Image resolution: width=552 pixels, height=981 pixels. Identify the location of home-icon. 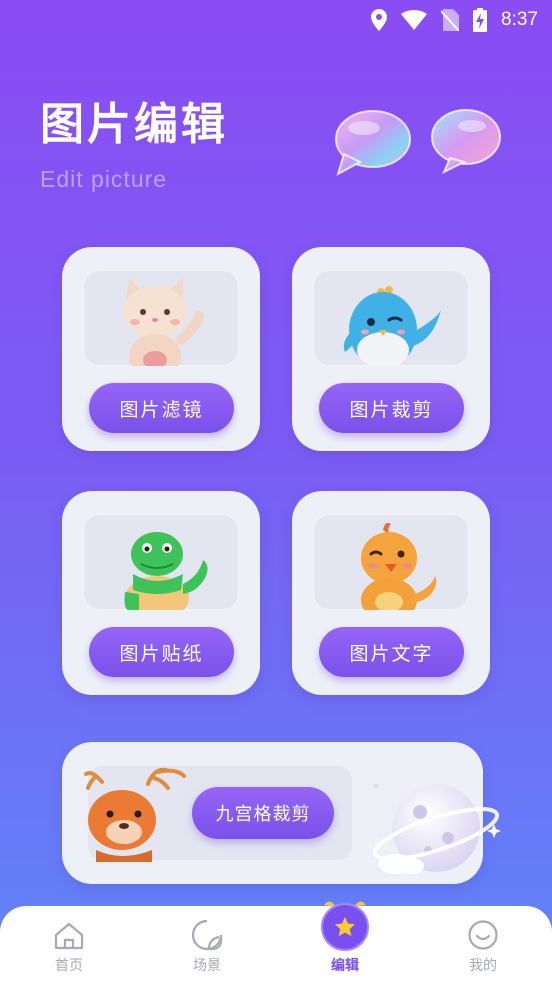
(69, 936).